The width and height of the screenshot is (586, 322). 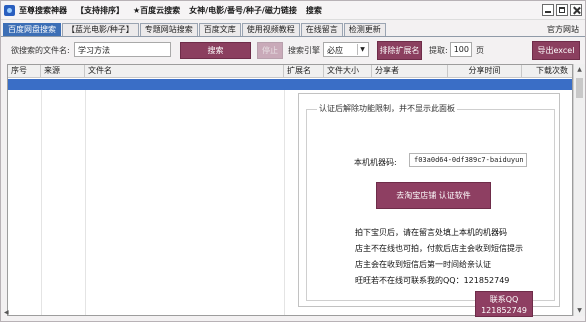 I want to click on activation-legend: 认证后解除功能限制，并不显示此面板, so click(x=387, y=108).